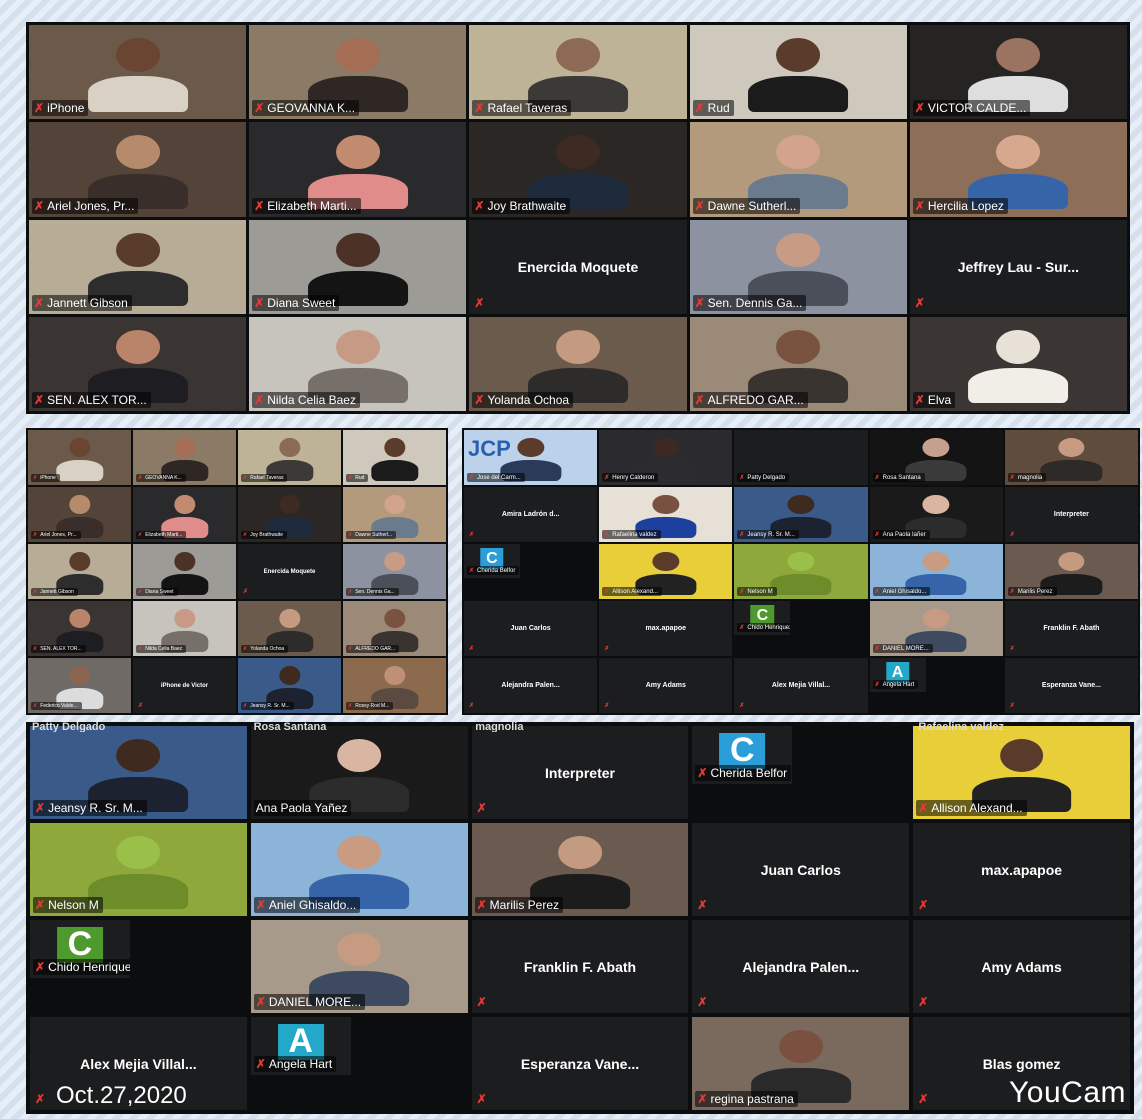 This screenshot has height=1119, width=1142. I want to click on participant-tile-alex-mejia-villal: Alex Mejia Villal... ✗, so click(801, 685).